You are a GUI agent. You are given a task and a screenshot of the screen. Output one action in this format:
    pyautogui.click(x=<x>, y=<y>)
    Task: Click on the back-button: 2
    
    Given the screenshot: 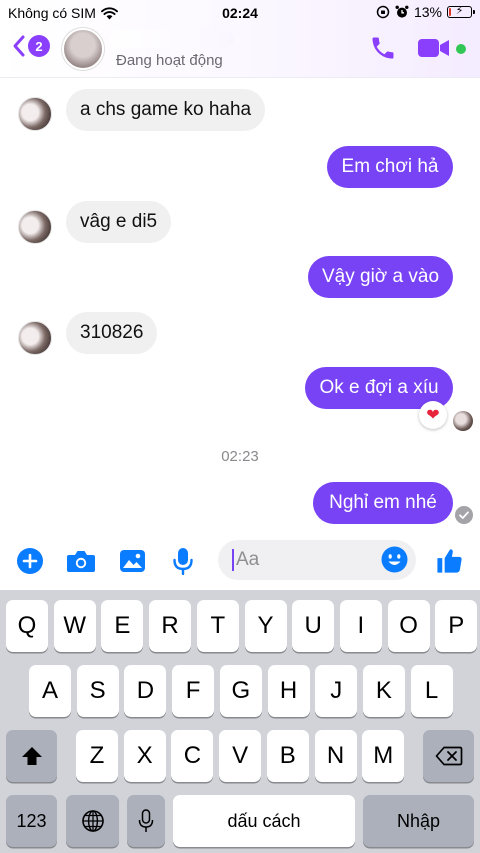 What is the action you would take?
    pyautogui.click(x=31, y=46)
    